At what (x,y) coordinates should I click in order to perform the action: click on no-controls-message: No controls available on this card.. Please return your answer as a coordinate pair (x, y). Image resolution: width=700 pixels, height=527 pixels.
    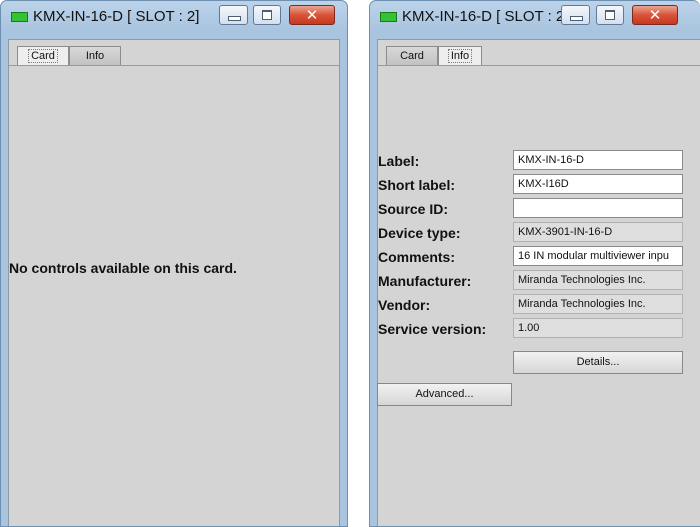
    Looking at the image, I should click on (123, 268).